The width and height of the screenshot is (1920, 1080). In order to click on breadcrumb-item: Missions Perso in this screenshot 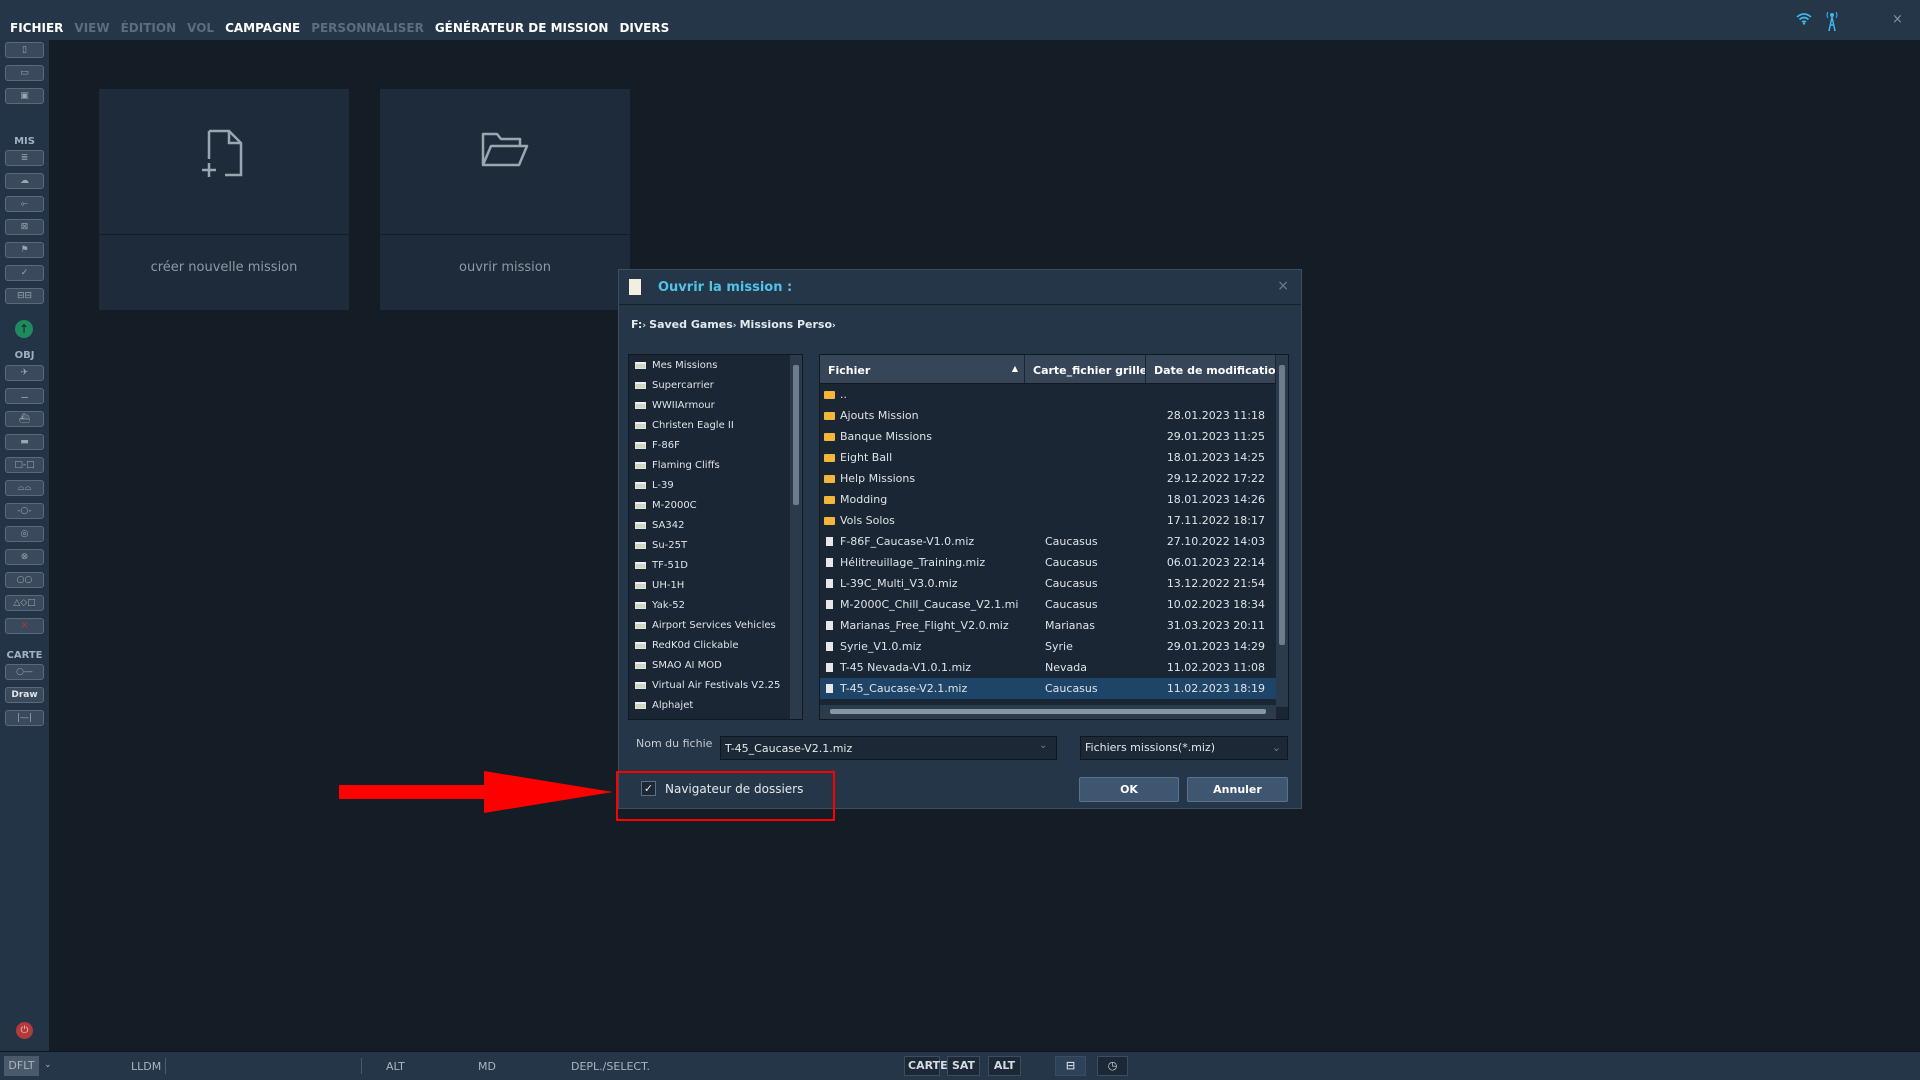, I will do `click(786, 324)`.